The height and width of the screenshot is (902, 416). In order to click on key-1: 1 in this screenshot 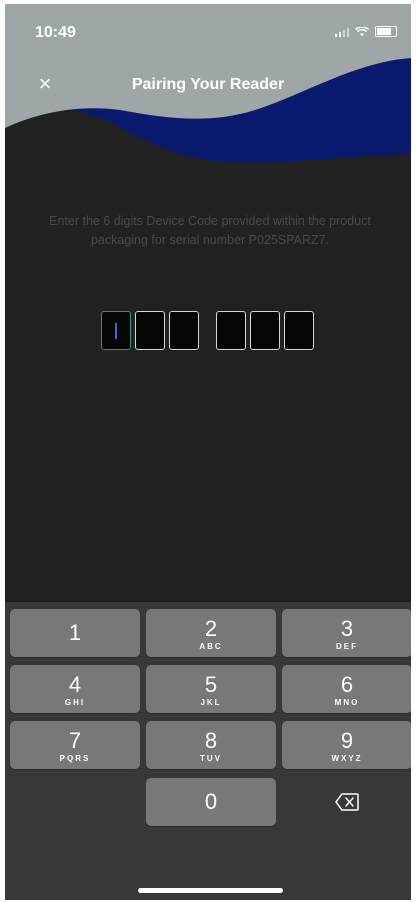, I will do `click(75, 633)`.